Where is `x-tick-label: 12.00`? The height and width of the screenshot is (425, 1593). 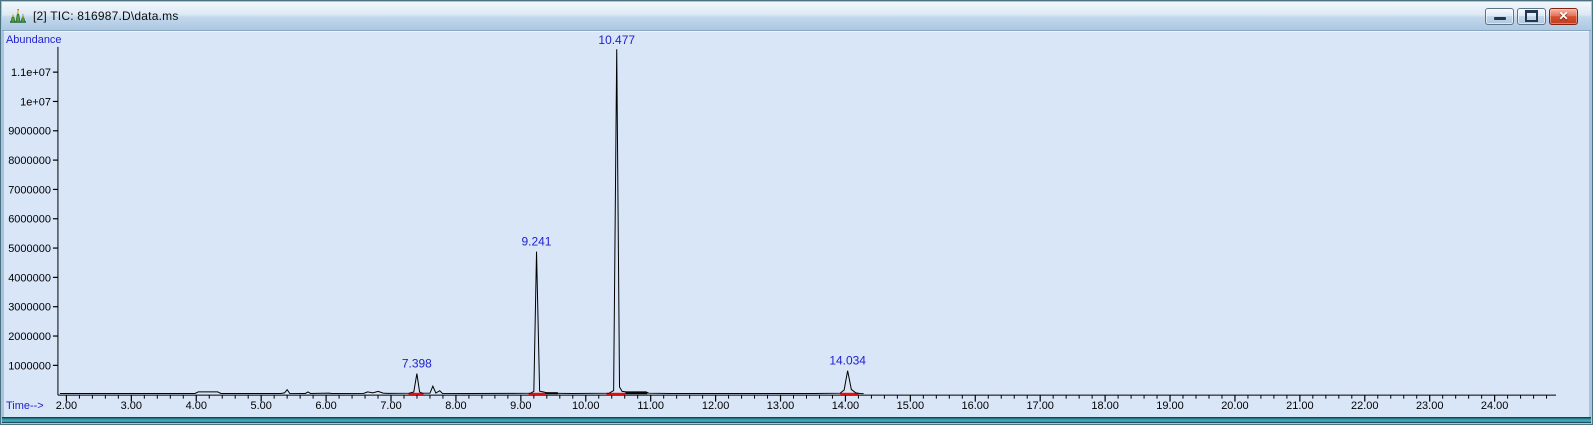
x-tick-label: 12.00 is located at coordinates (715, 406).